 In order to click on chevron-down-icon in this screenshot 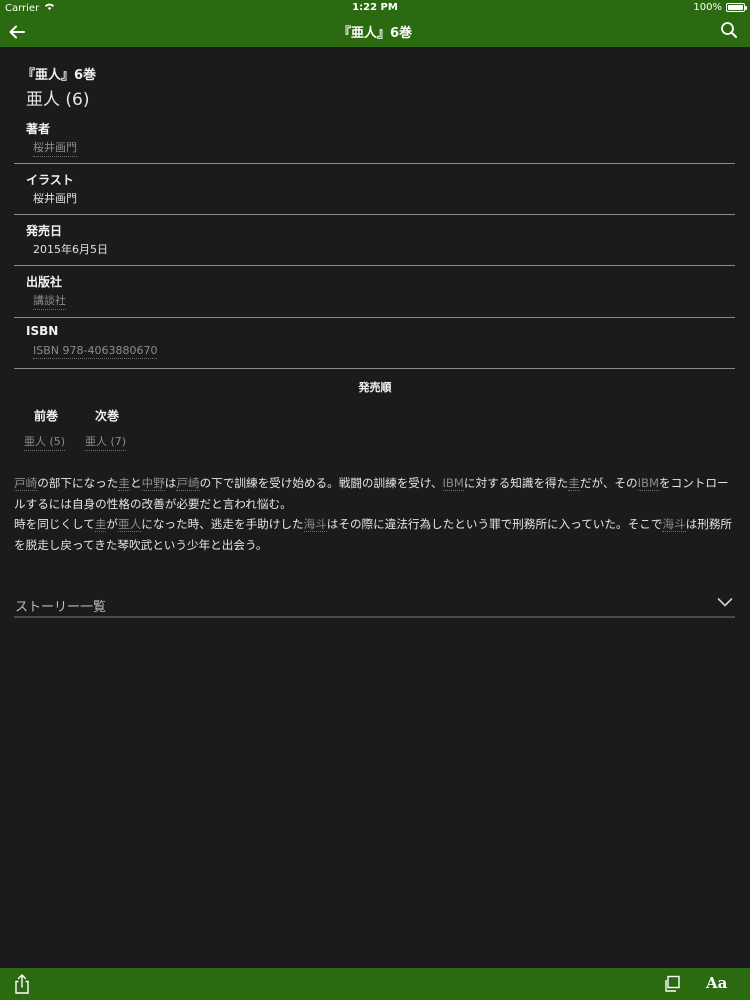, I will do `click(725, 602)`.